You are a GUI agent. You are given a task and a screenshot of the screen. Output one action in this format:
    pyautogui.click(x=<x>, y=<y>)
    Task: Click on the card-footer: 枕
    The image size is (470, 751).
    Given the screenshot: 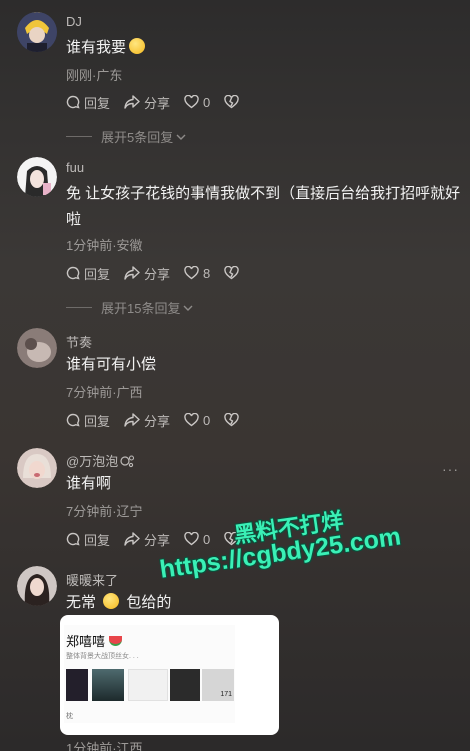 What is the action you would take?
    pyautogui.click(x=69, y=716)
    